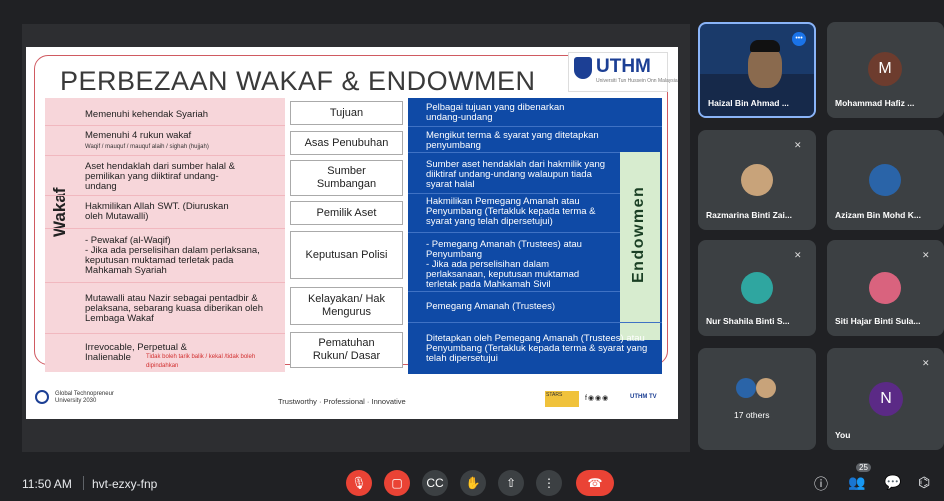 This screenshot has width=944, height=501. What do you see at coordinates (892, 482) in the screenshot?
I see `chat-icon: 💬` at bounding box center [892, 482].